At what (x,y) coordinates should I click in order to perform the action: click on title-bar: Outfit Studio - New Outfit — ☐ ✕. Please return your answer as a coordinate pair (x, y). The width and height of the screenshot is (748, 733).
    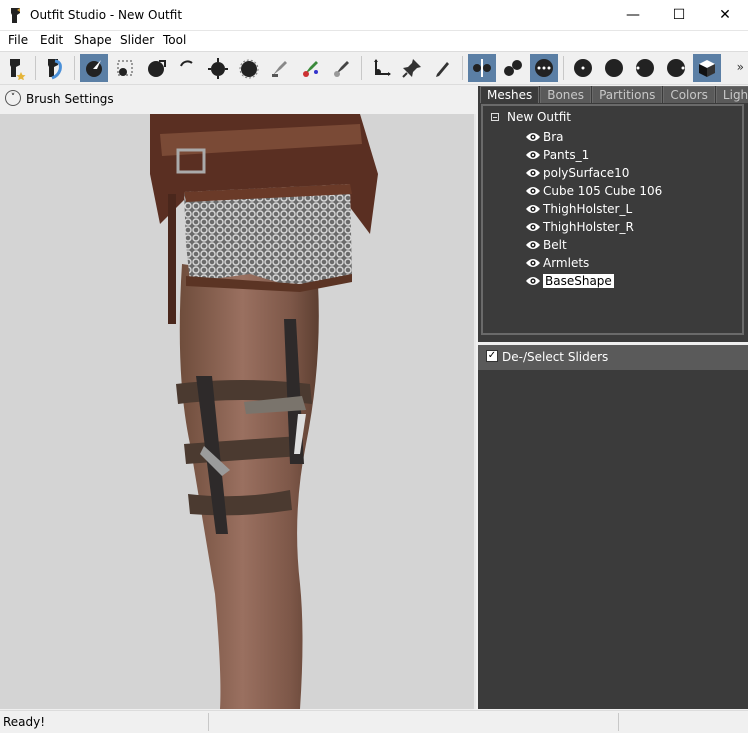
    Looking at the image, I should click on (374, 15).